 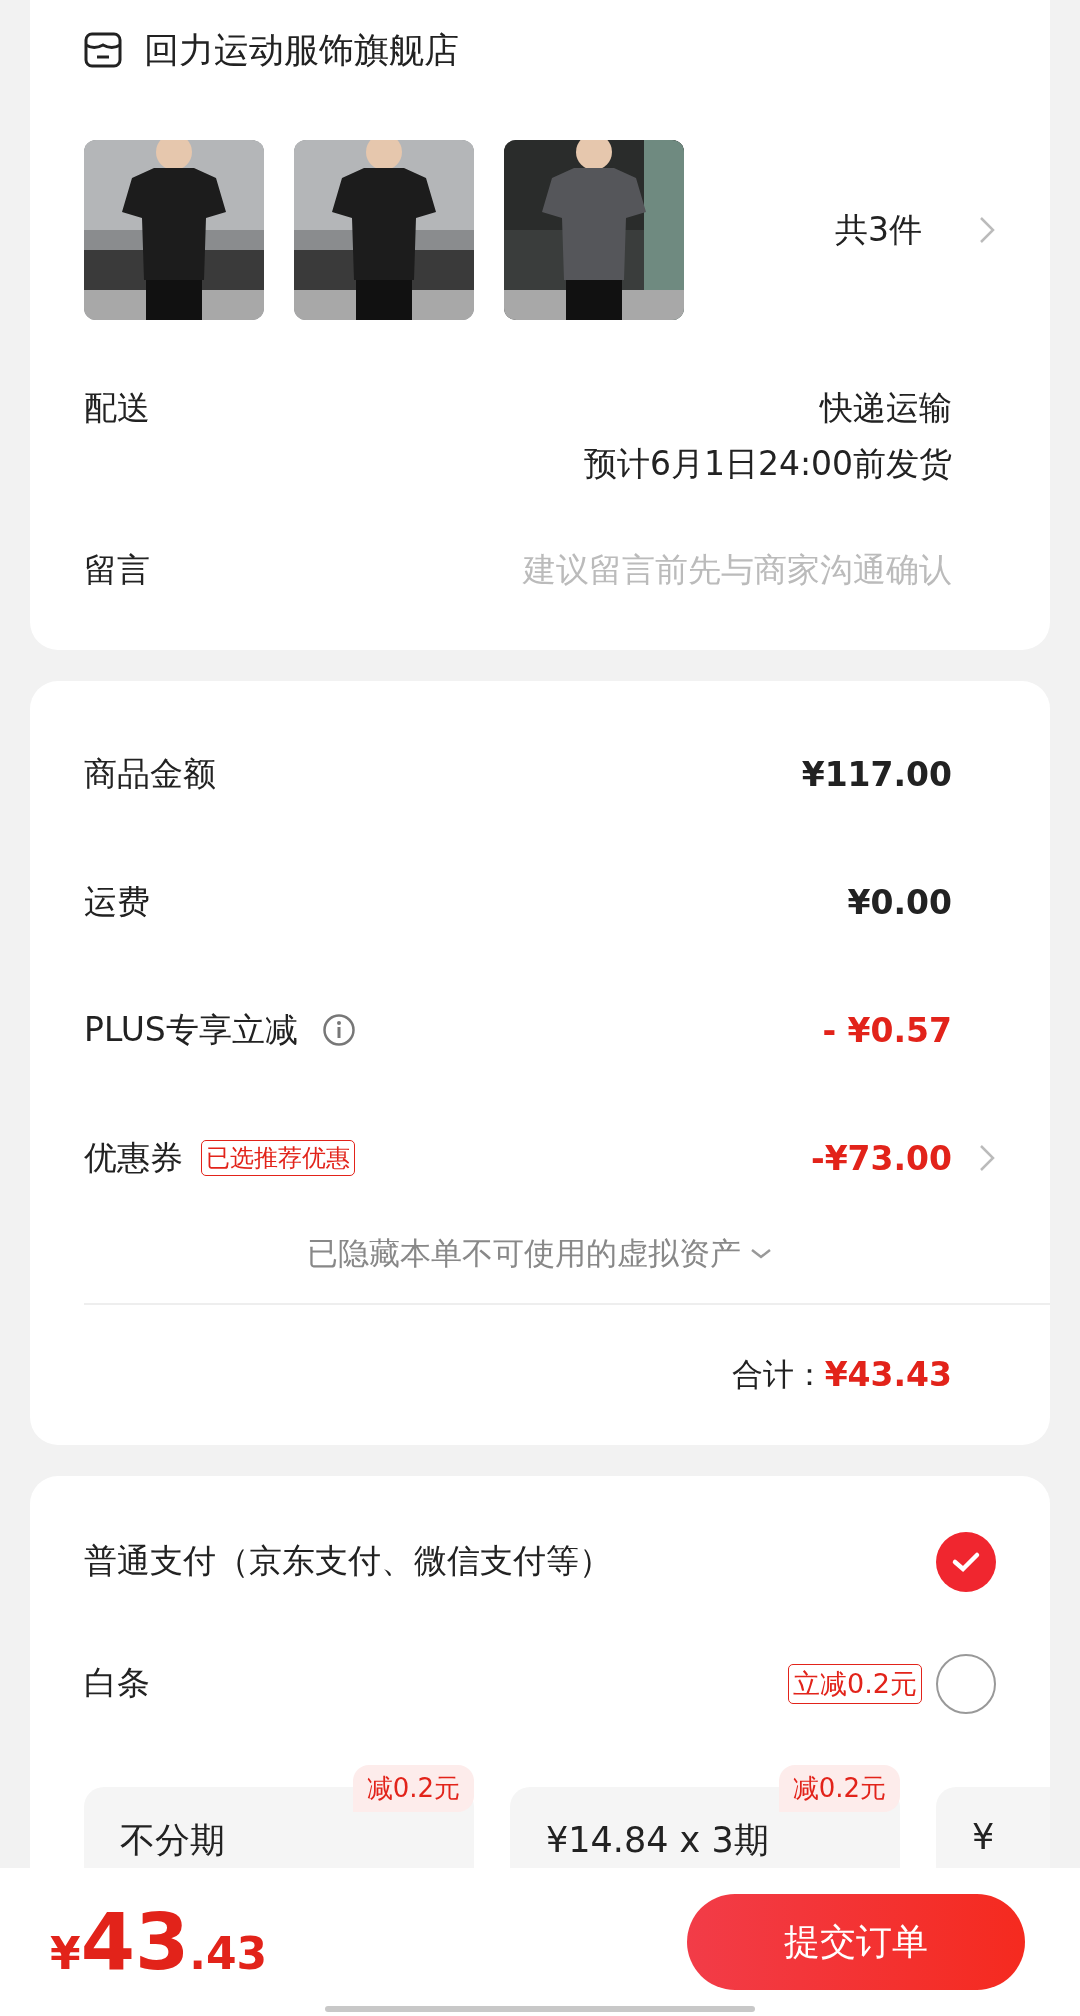 What do you see at coordinates (103, 50) in the screenshot?
I see `store-icon` at bounding box center [103, 50].